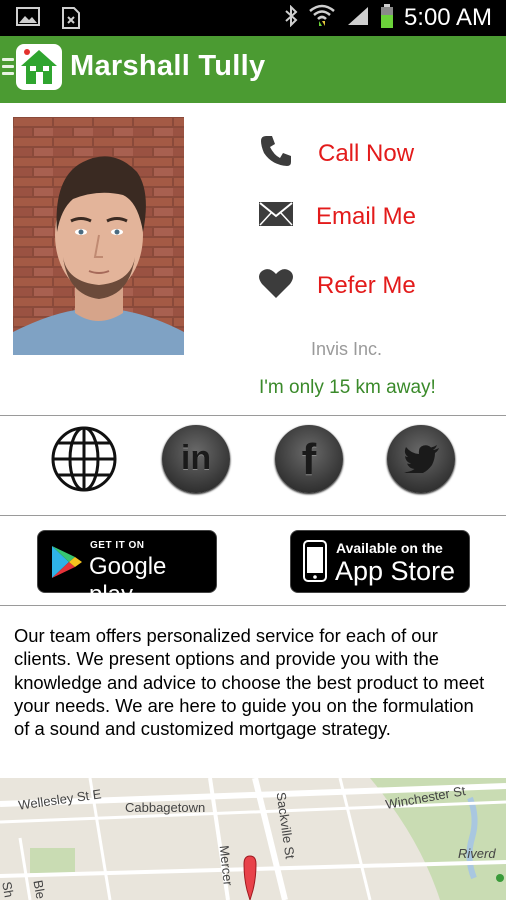  I want to click on call-now-button: Call Now, so click(336, 153).